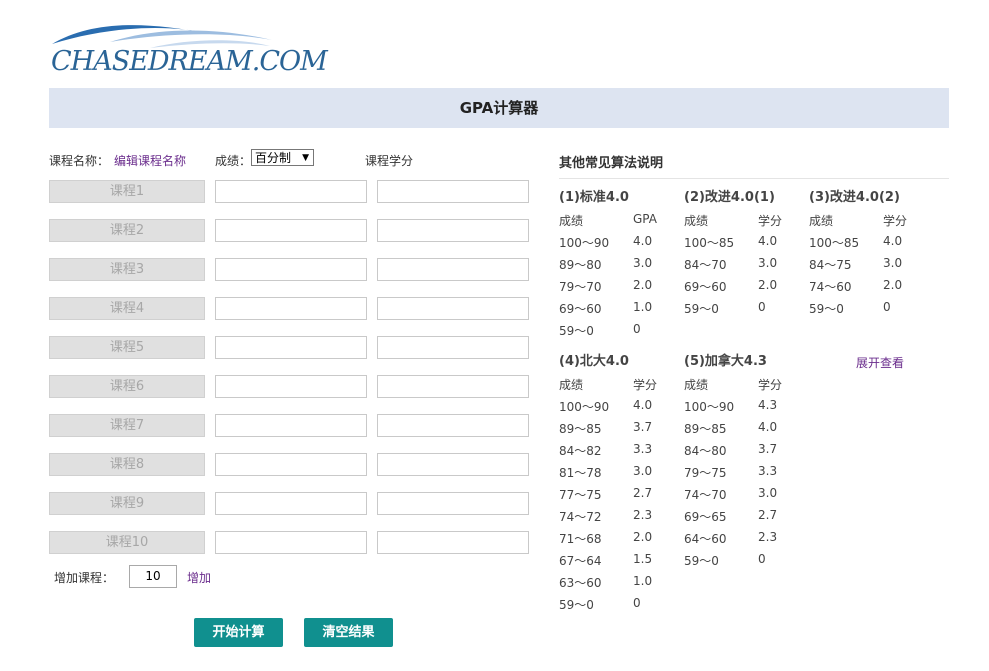 Image resolution: width=989 pixels, height=671 pixels. What do you see at coordinates (305, 158) in the screenshot?
I see `chevron-down-icon: ▼` at bounding box center [305, 158].